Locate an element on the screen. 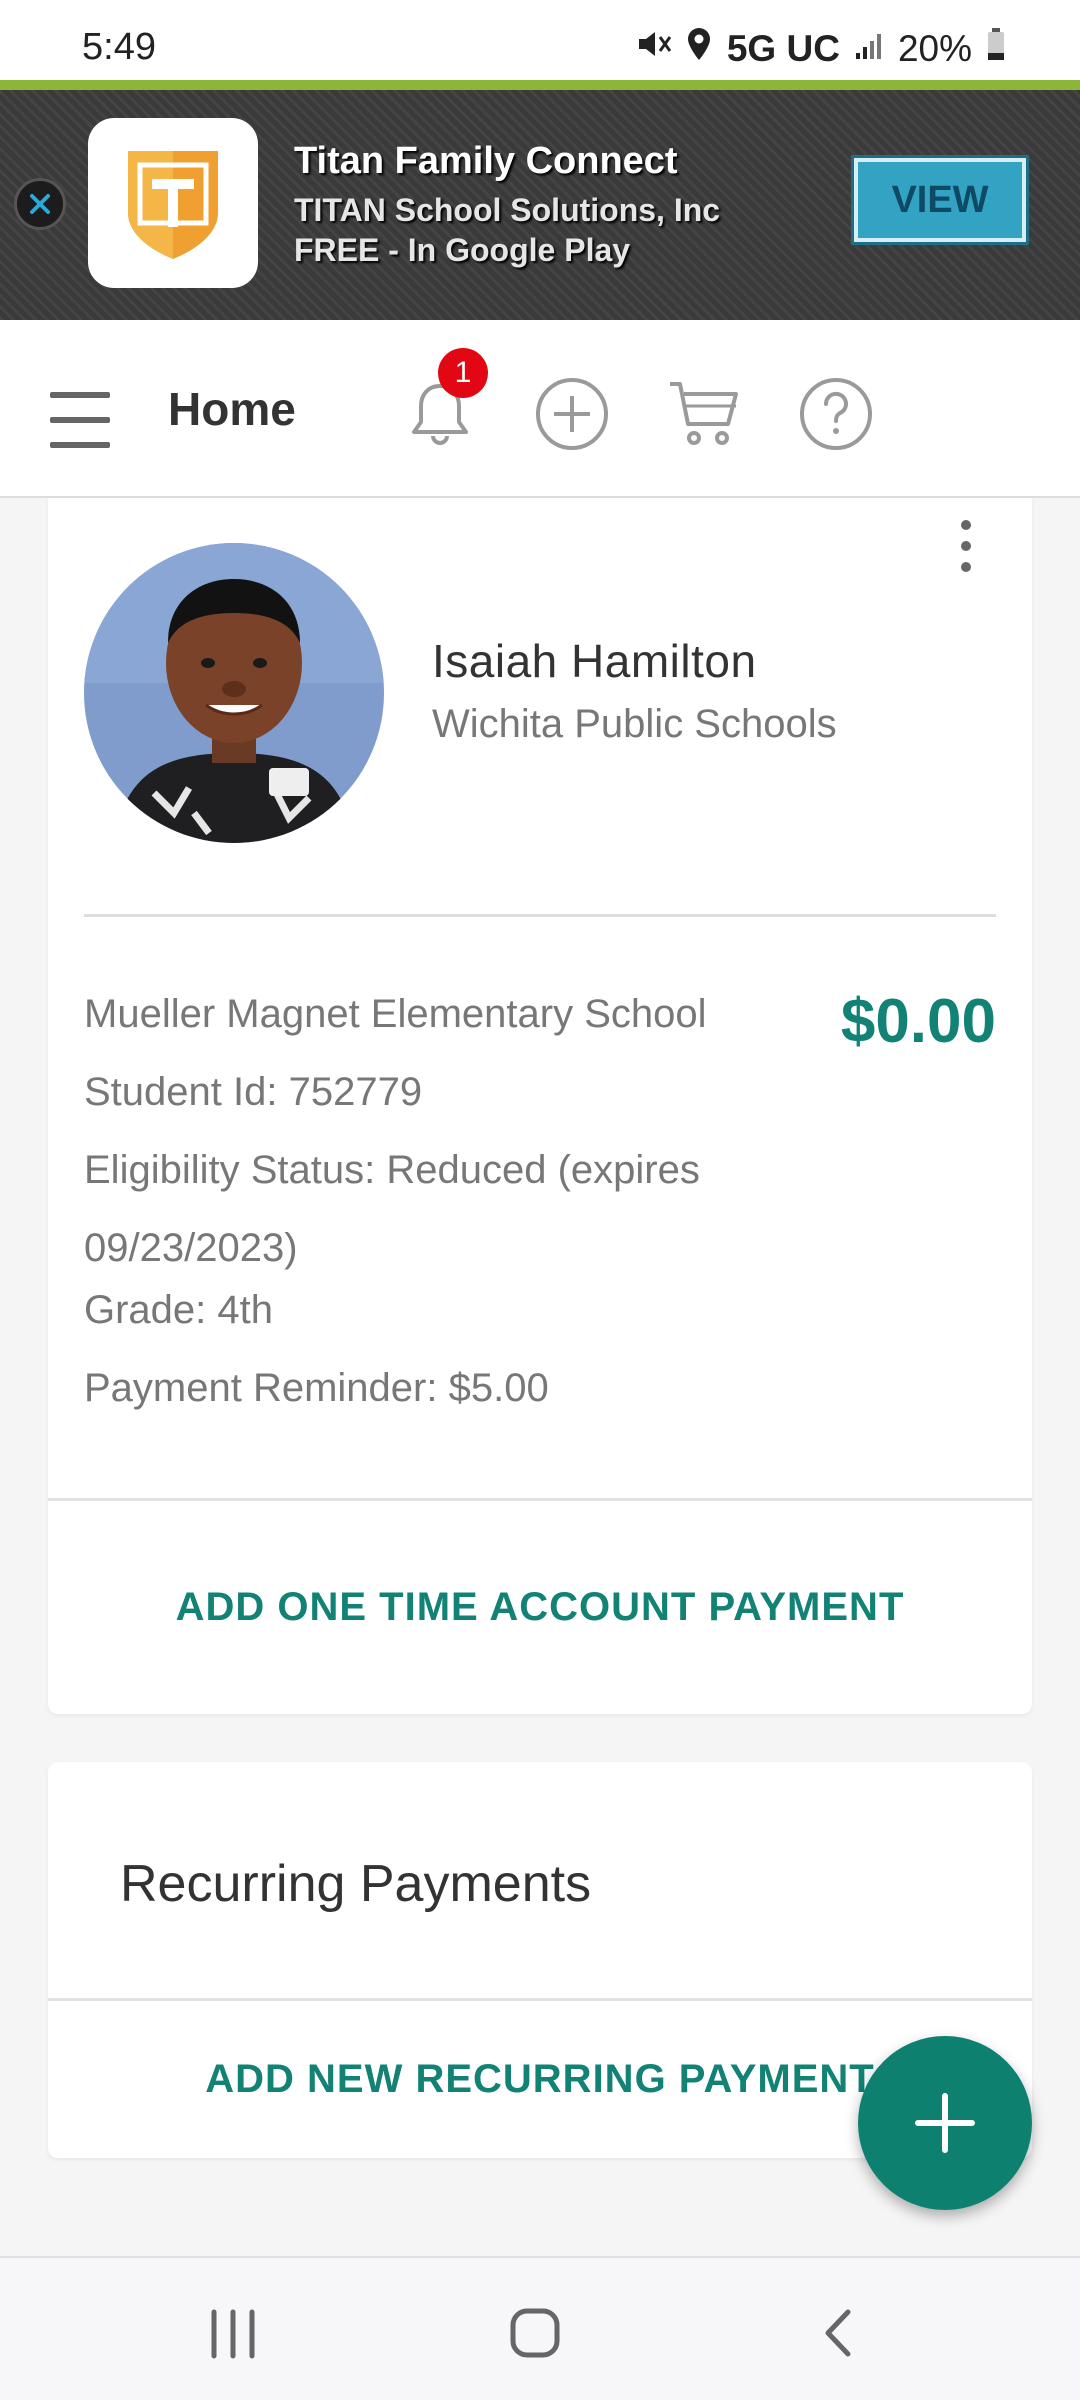 The height and width of the screenshot is (2400, 1080). back-icon is located at coordinates (838, 2333).